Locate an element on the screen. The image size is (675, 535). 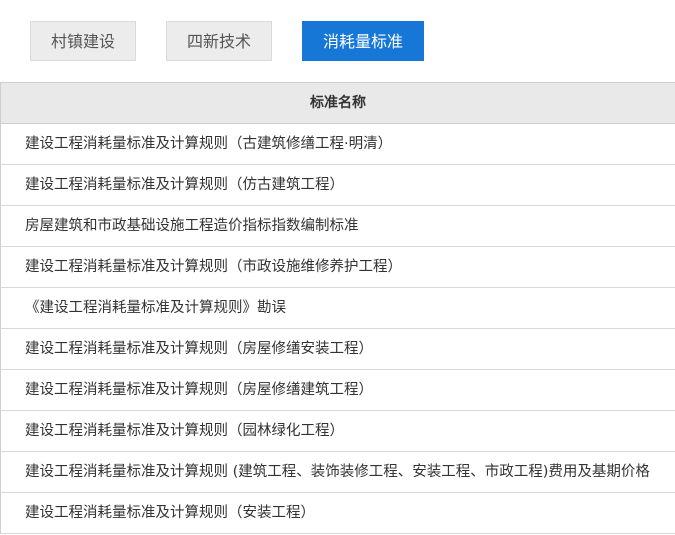
table-row: 《建设工程消耗量标准及计算规则》勘误 is located at coordinates (337, 308).